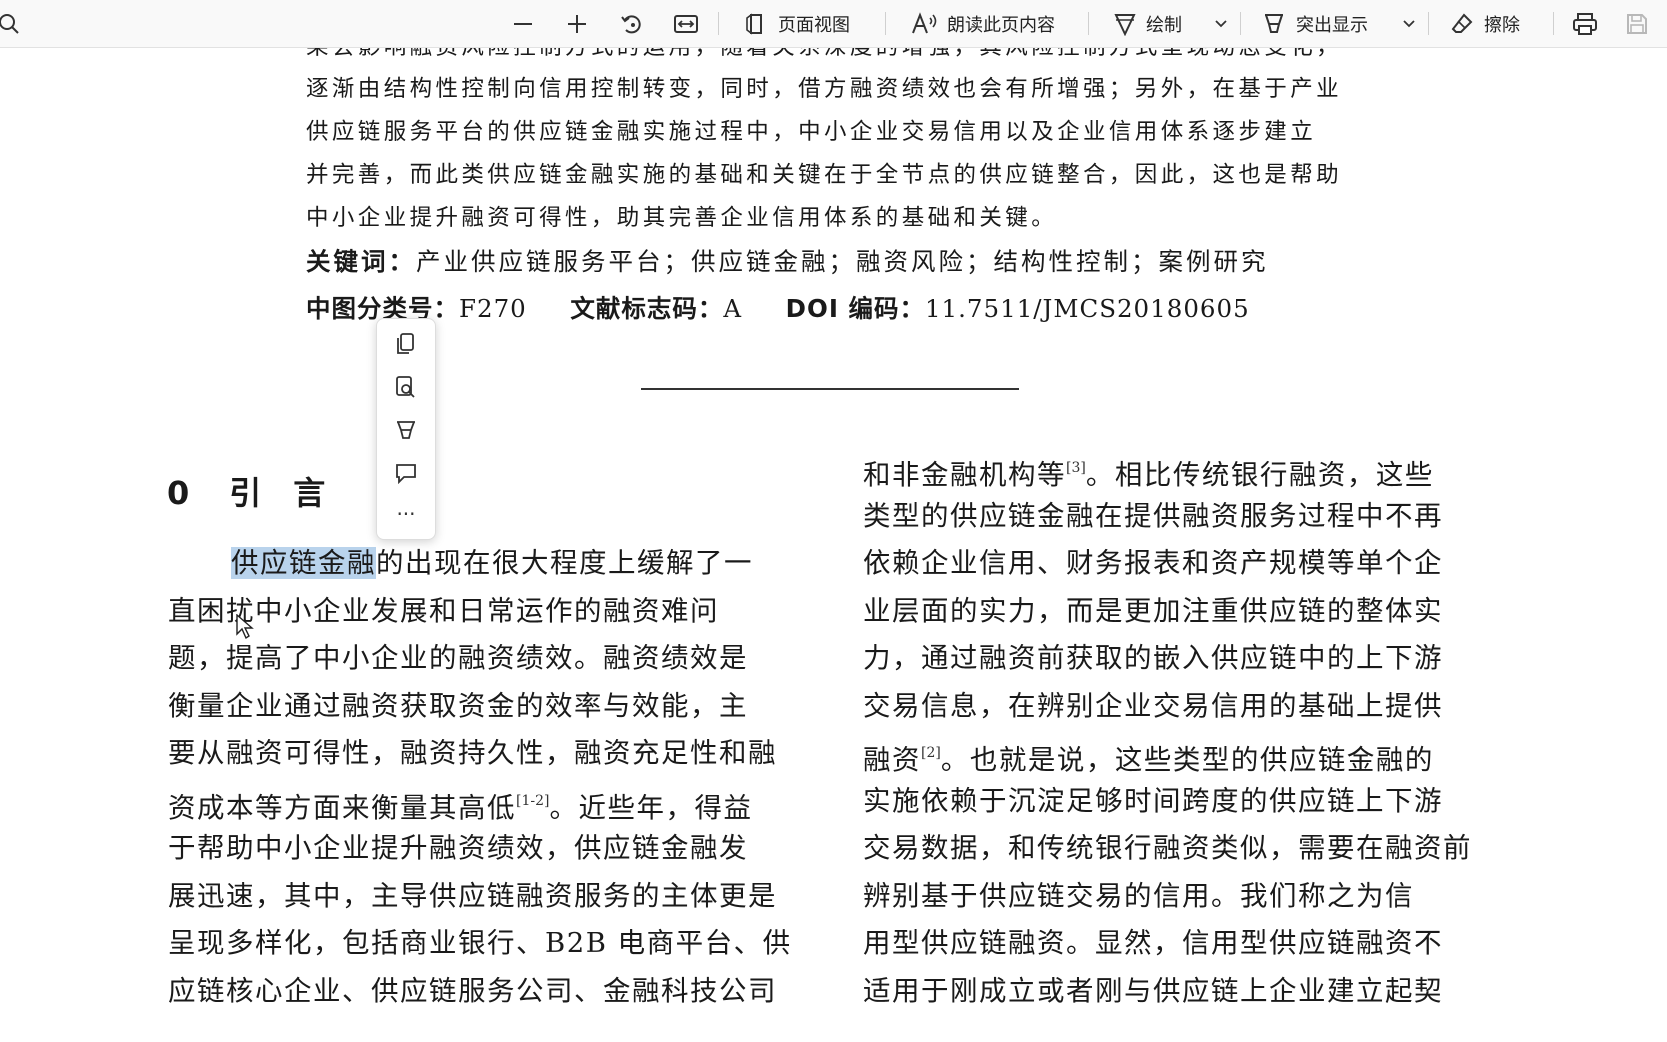 Image resolution: width=1667 pixels, height=1042 pixels. Describe the element at coordinates (472, 991) in the screenshot. I see `left-column-line: 应链核心企业、供应链服务公司、金融科技公司` at that location.